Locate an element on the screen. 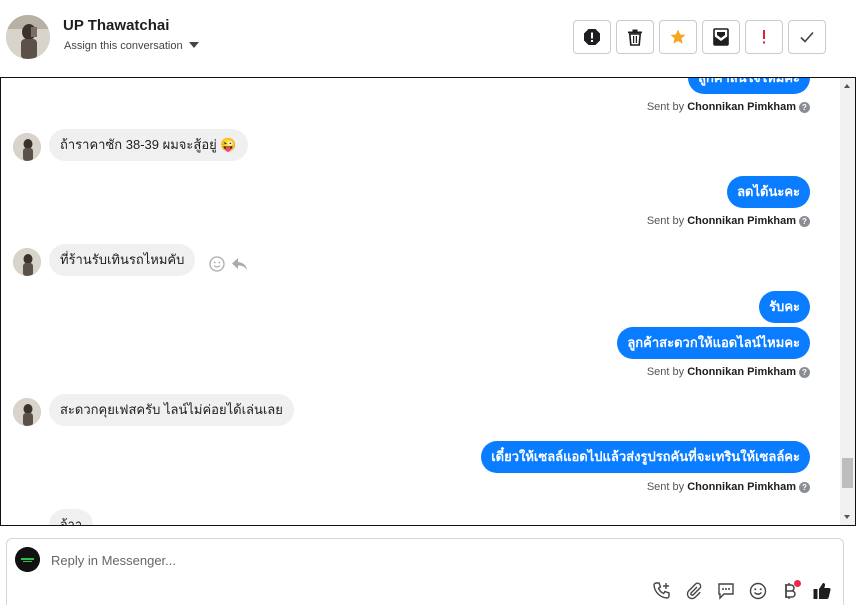 Image resolution: width=862 pixels, height=605 pixels. emoji-icon is located at coordinates (758, 591).